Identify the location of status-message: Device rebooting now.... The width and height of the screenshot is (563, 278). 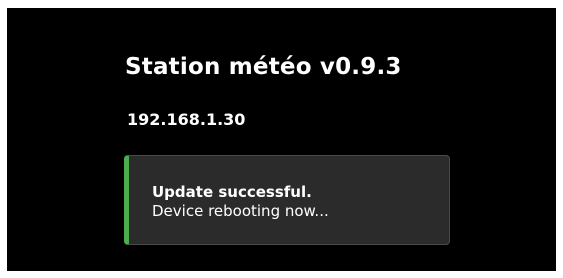
(240, 211).